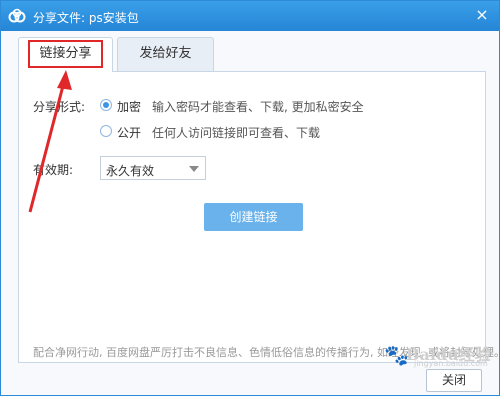  Describe the element at coordinates (59, 107) in the screenshot. I see `share-mode-label: 分享形式:` at that location.